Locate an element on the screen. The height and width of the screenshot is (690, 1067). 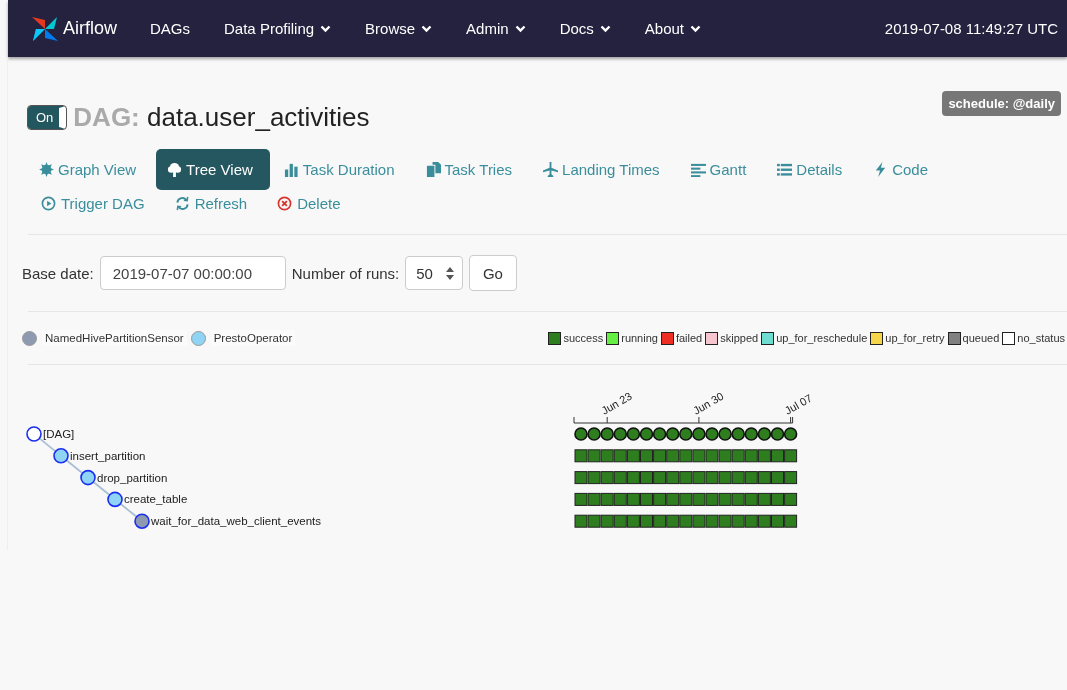
action-link: Trigger DAG is located at coordinates (95, 206).